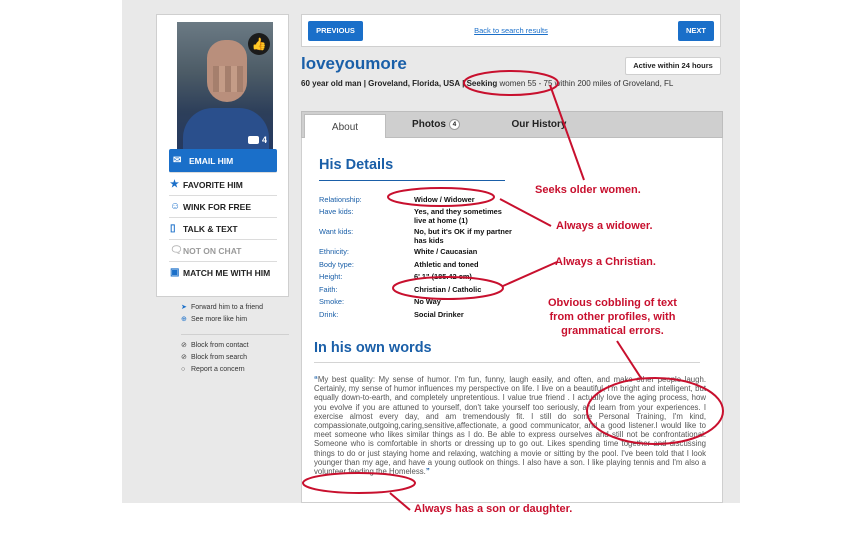 This screenshot has width=860, height=533. I want to click on detail-key: Ethnicity:, so click(334, 251).